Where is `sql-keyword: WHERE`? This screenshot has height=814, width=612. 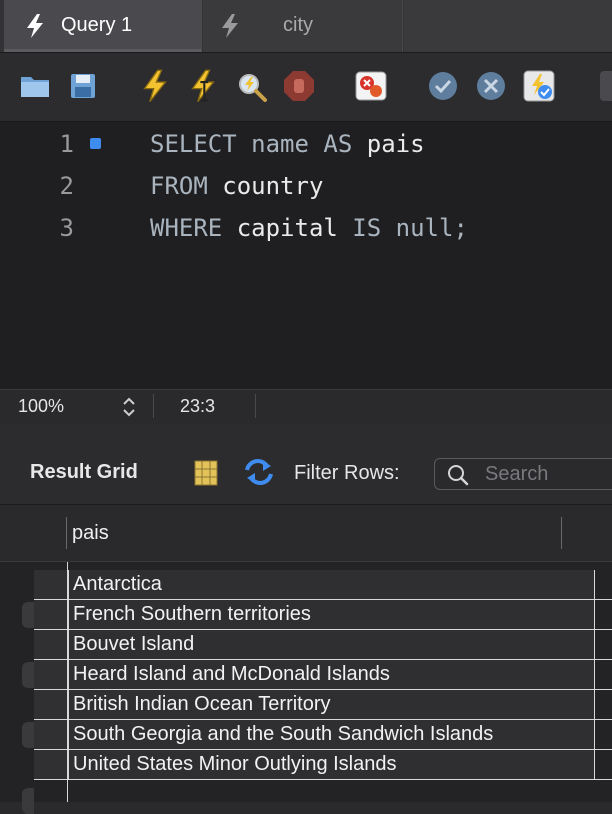 sql-keyword: WHERE is located at coordinates (186, 228).